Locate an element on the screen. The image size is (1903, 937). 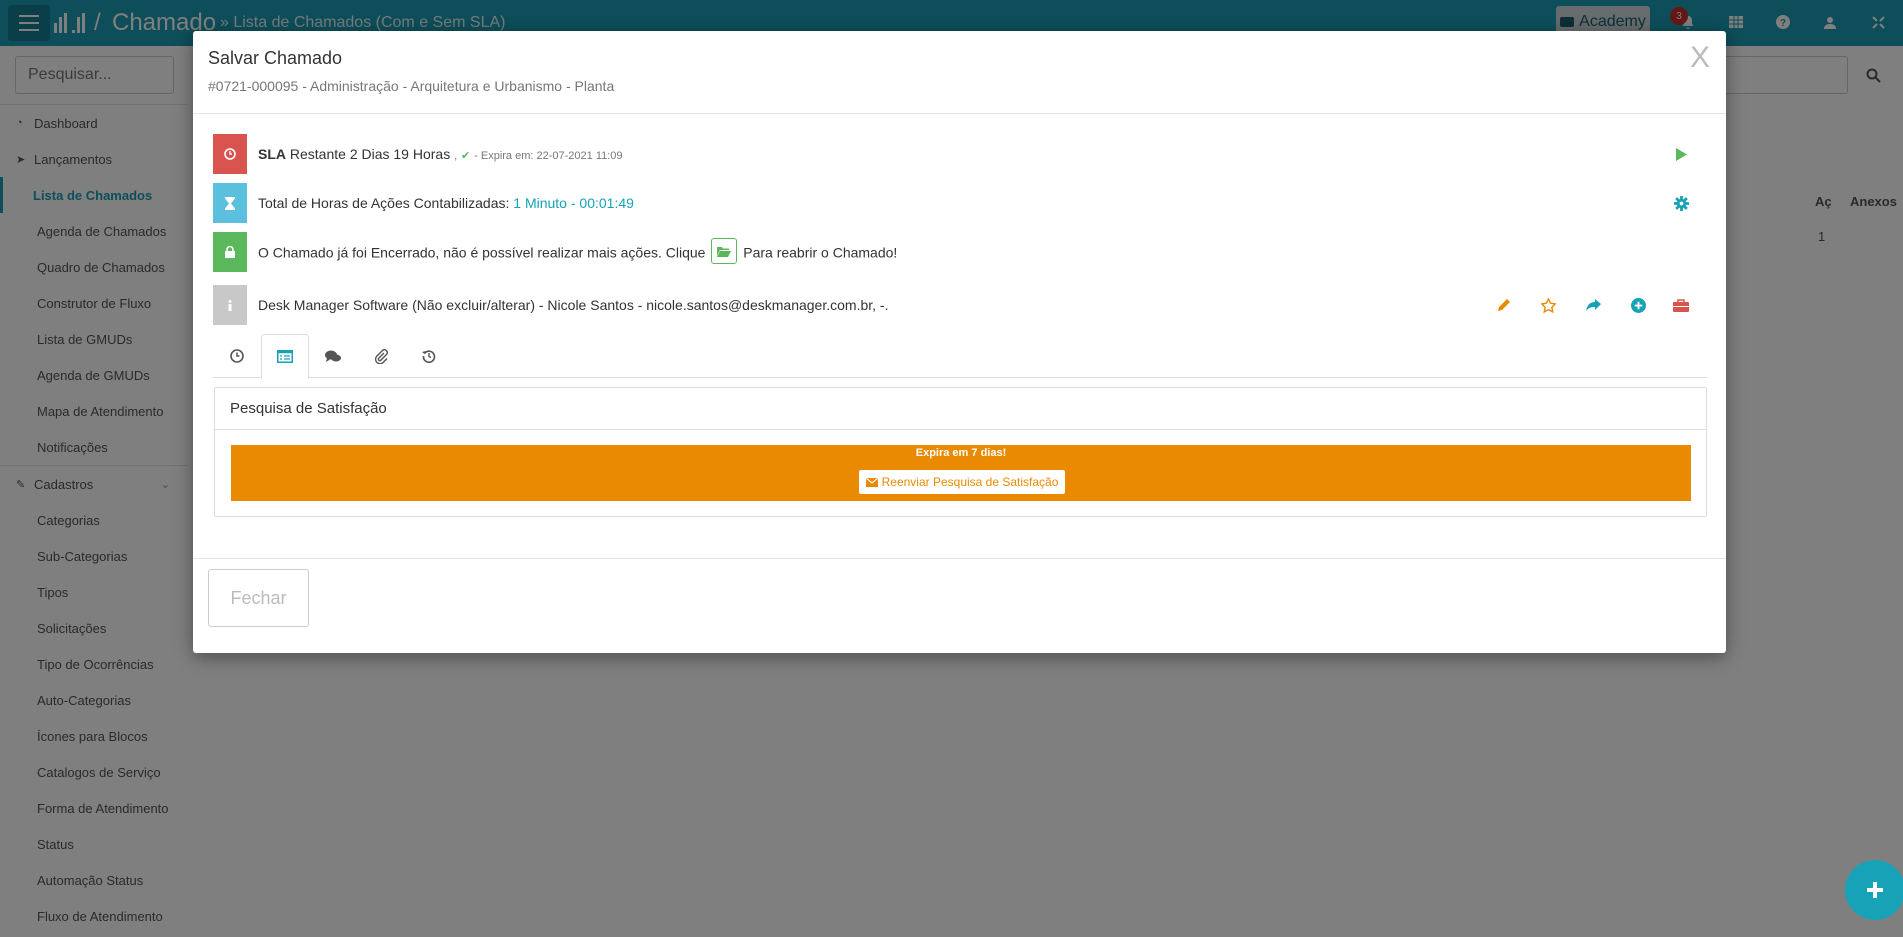
paperclip-icon is located at coordinates (381, 356).